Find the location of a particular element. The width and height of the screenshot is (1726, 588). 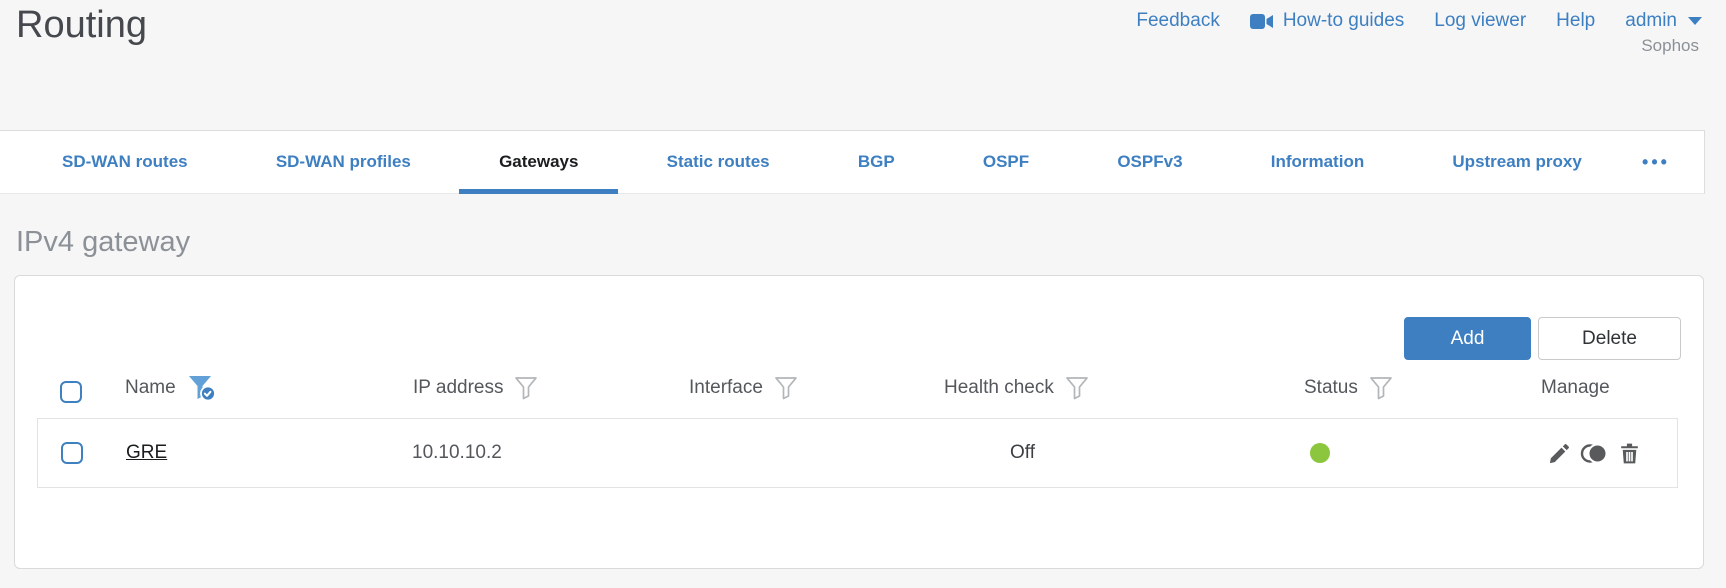

gateway-ip-cell: 10.10.10.2 is located at coordinates (457, 452).